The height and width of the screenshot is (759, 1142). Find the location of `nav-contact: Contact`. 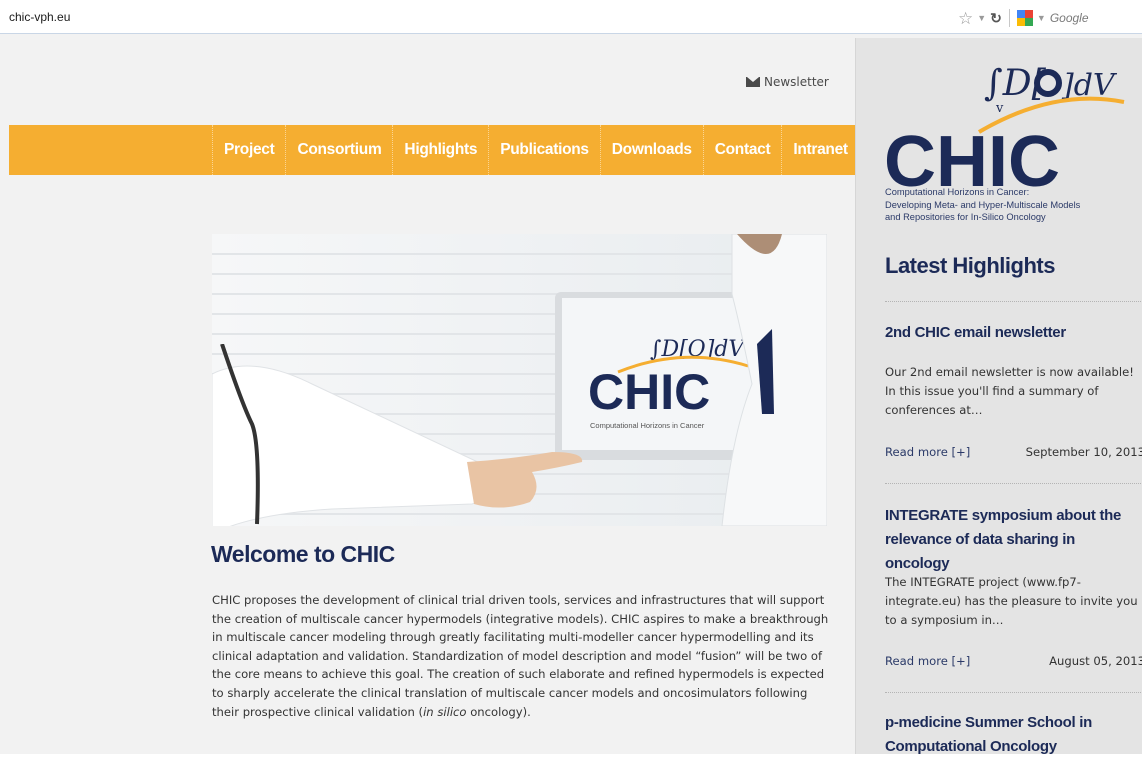

nav-contact: Contact is located at coordinates (742, 150).